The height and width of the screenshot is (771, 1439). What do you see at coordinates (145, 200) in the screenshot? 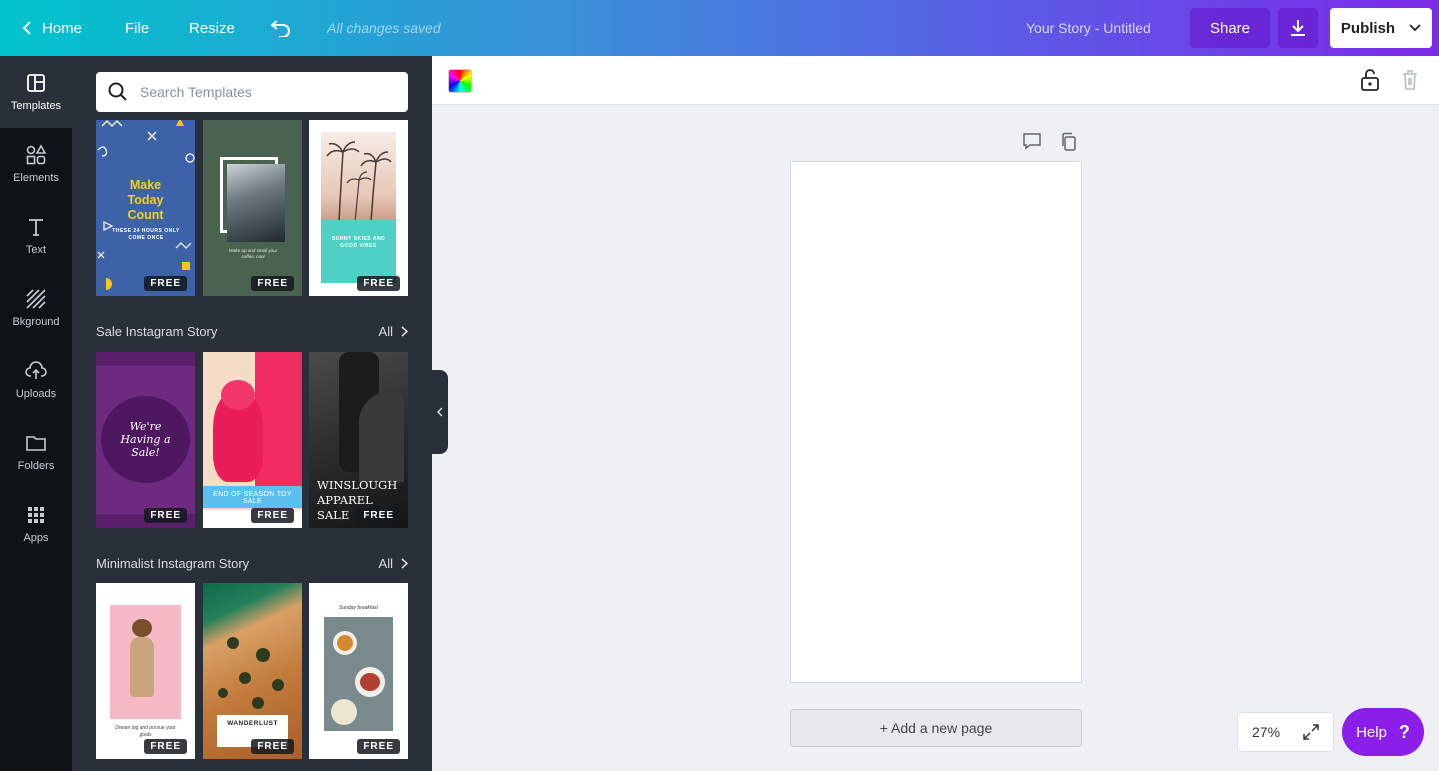
I see `template-line2: Today` at bounding box center [145, 200].